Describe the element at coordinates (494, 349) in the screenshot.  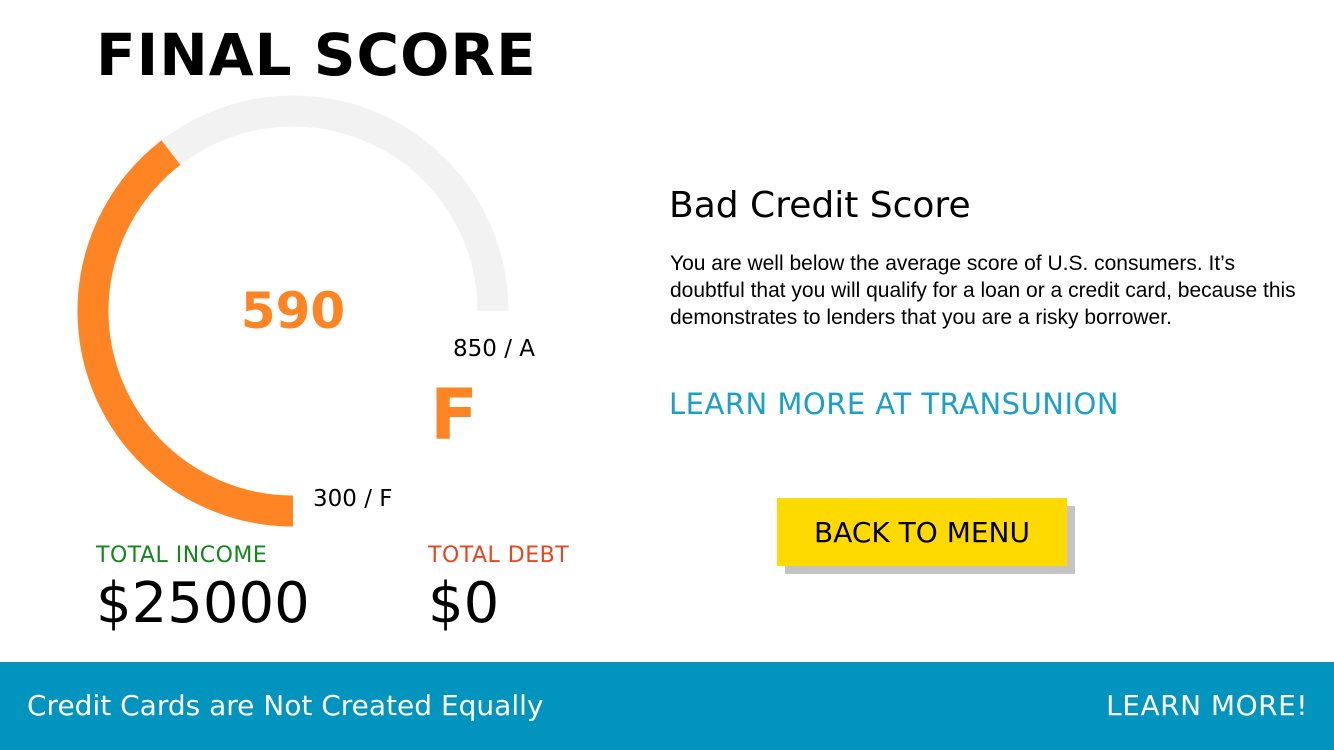
I see `gauge-max-label: 850 / A` at that location.